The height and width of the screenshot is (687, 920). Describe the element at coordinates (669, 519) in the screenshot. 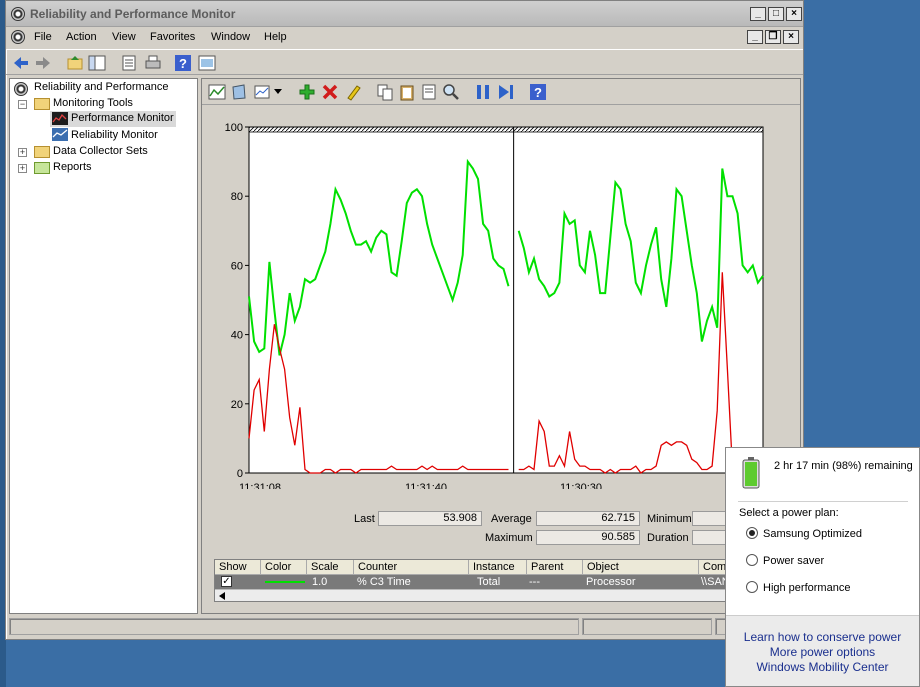

I see `minimum-label: Minimum` at that location.